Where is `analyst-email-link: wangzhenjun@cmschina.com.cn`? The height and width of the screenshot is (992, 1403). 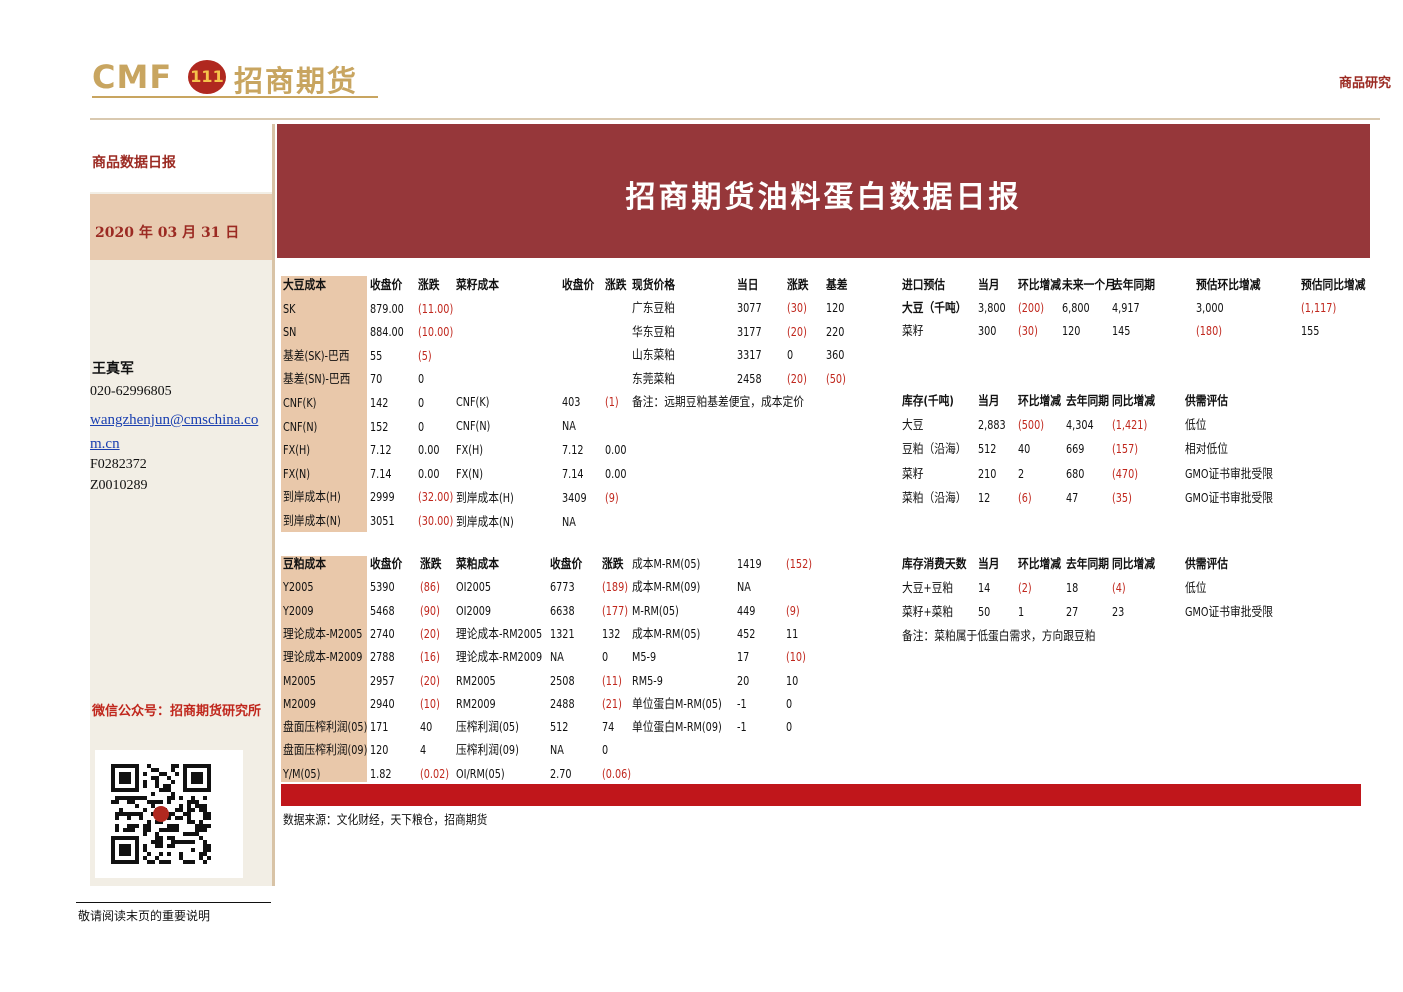 analyst-email-link: wangzhenjun@cmschina.com.cn is located at coordinates (180, 432).